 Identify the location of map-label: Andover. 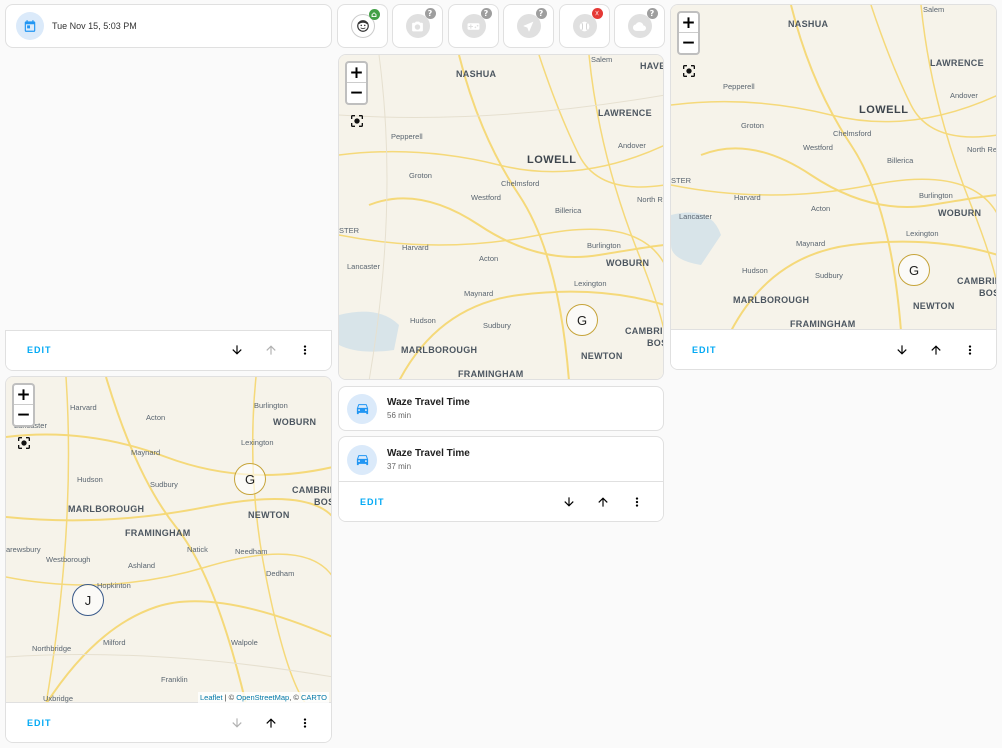
(632, 145).